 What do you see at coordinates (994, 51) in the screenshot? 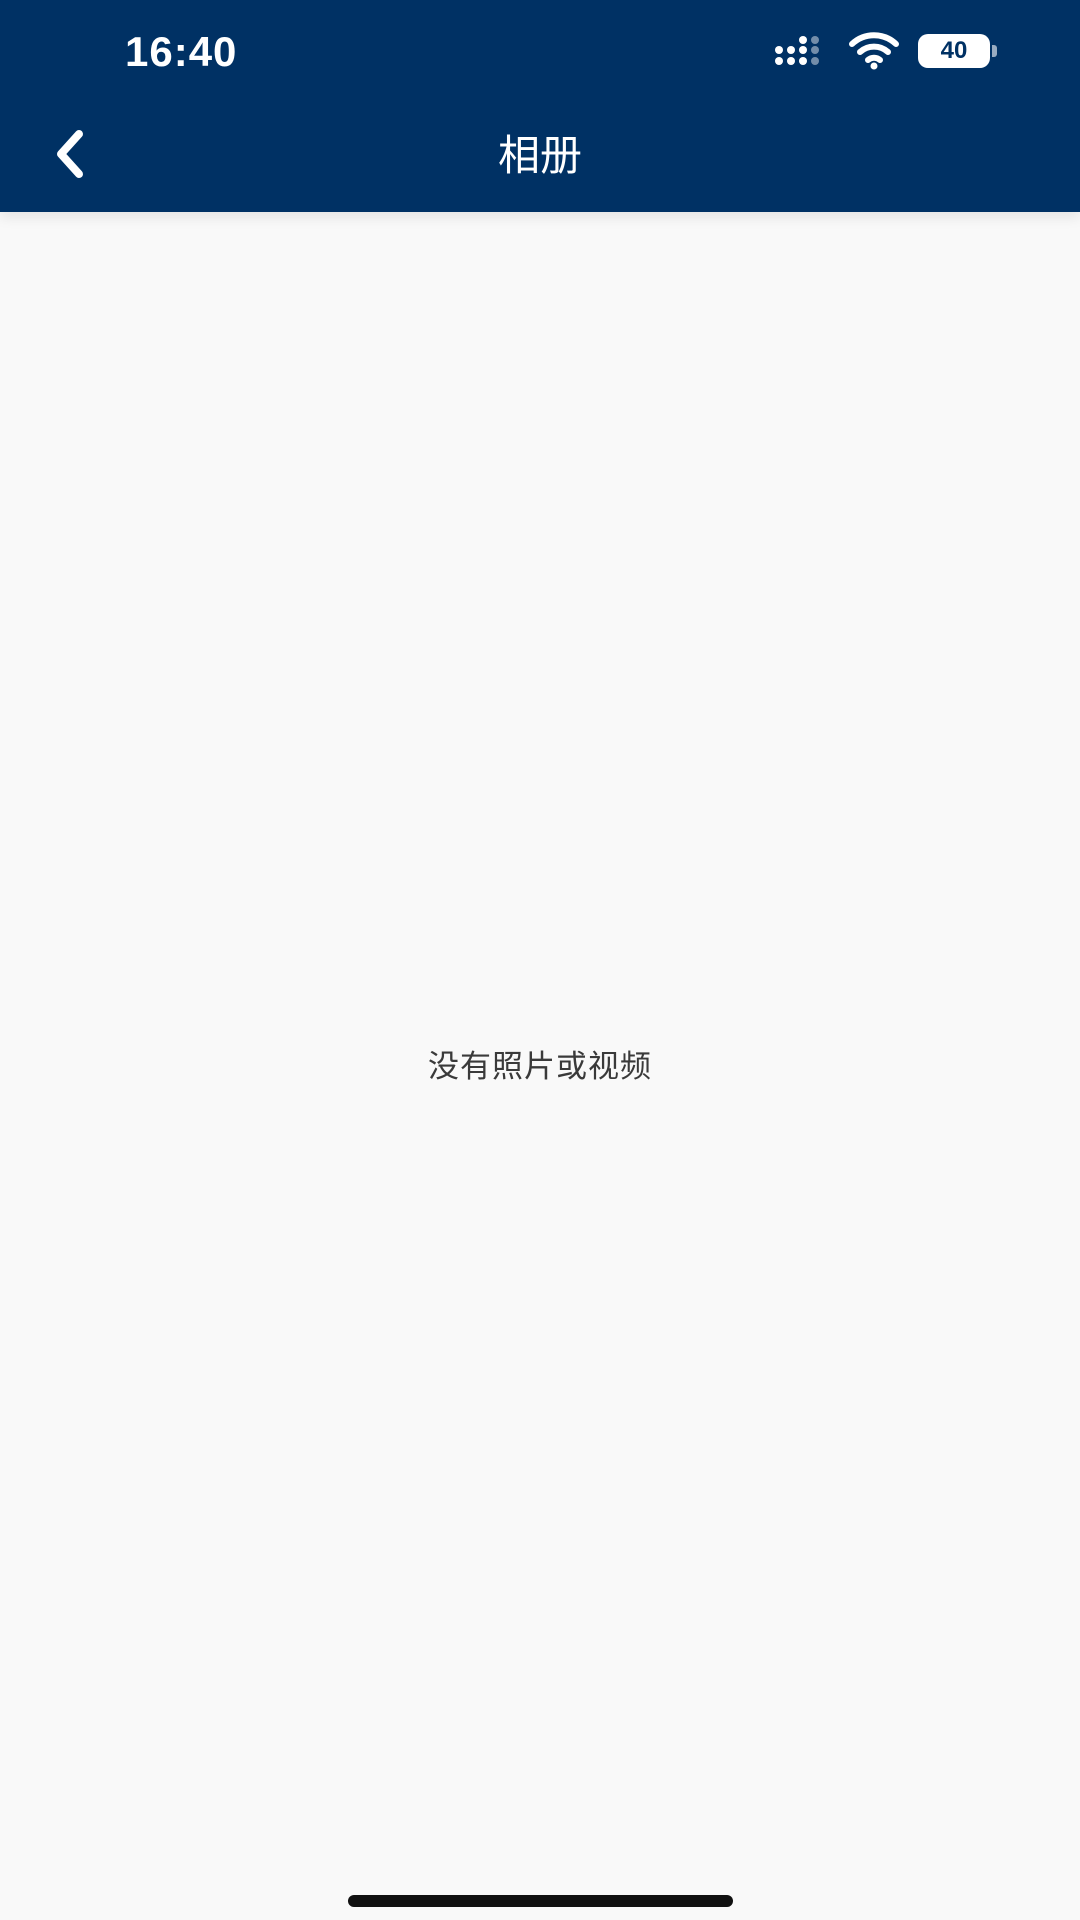
I see `battery-cap` at bounding box center [994, 51].